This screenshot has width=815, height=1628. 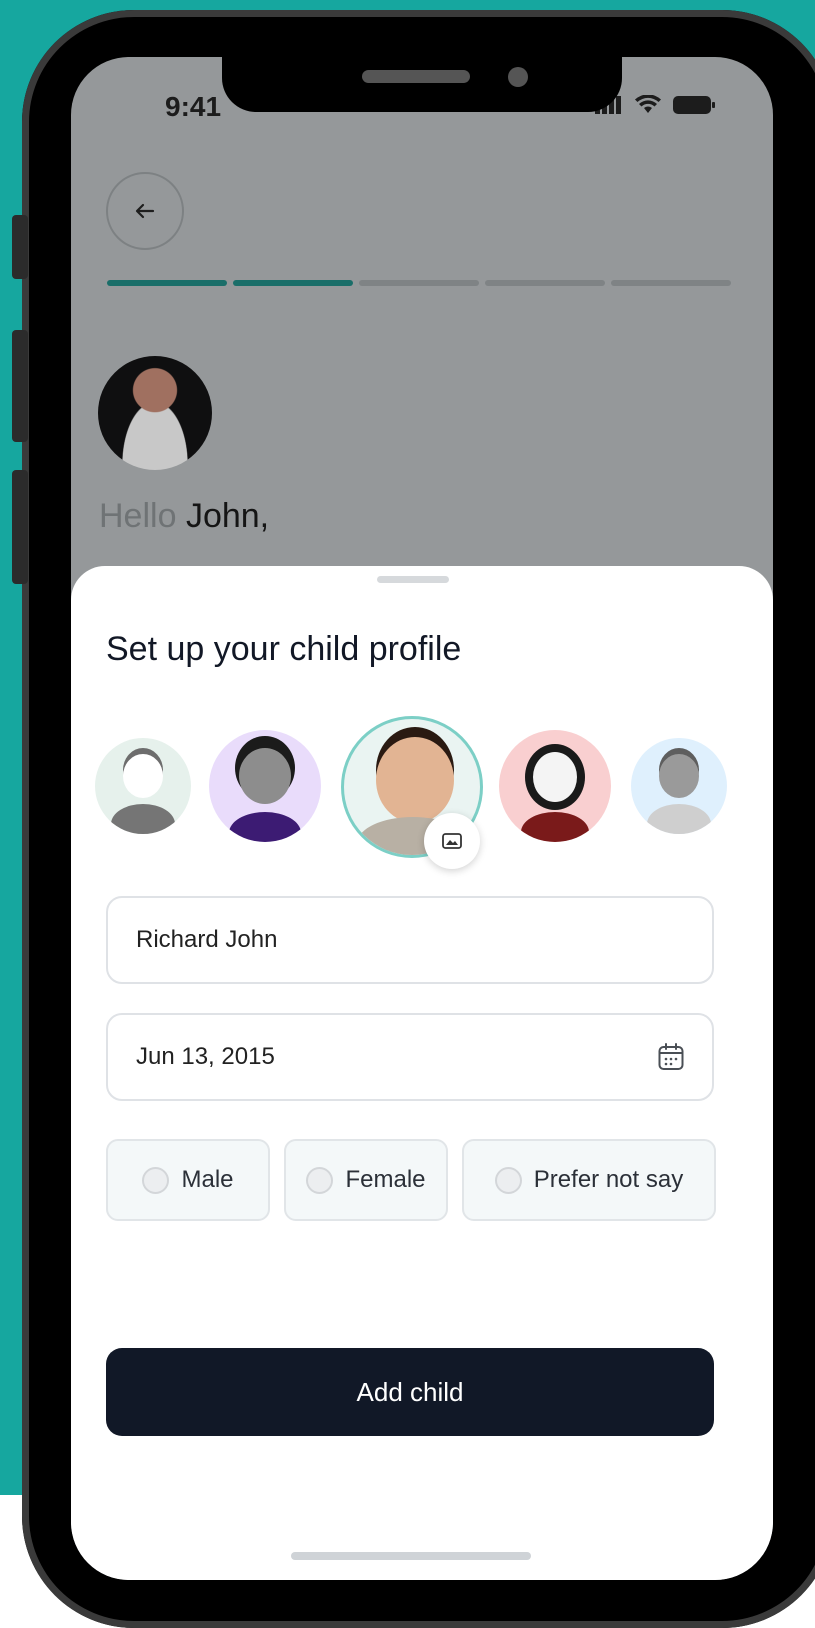 I want to click on avatar-option-boy, so click(x=143, y=786).